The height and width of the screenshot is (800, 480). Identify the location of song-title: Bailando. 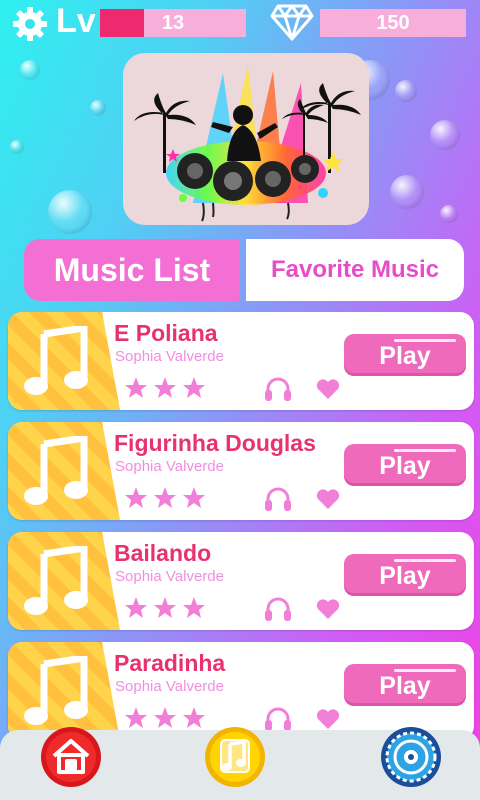
(163, 553).